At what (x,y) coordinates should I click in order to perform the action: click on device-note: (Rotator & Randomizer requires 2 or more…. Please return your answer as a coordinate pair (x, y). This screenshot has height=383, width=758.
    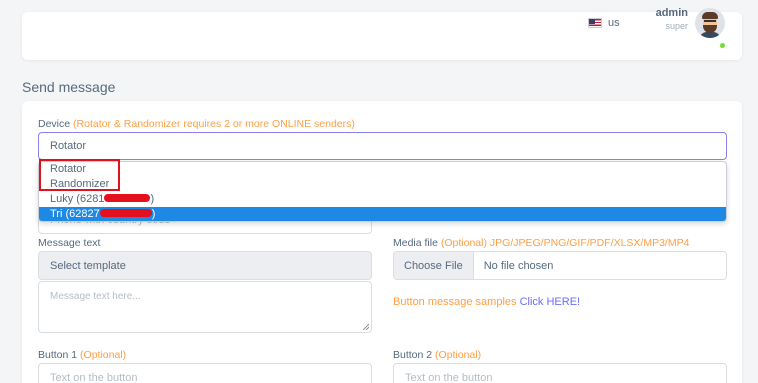
    Looking at the image, I should click on (214, 124).